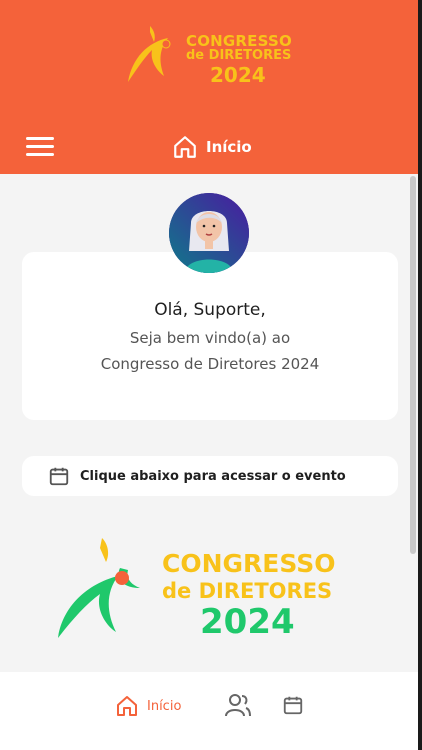 Image resolution: width=422 pixels, height=750 pixels. What do you see at coordinates (40, 147) in the screenshot?
I see `menu-icon` at bounding box center [40, 147].